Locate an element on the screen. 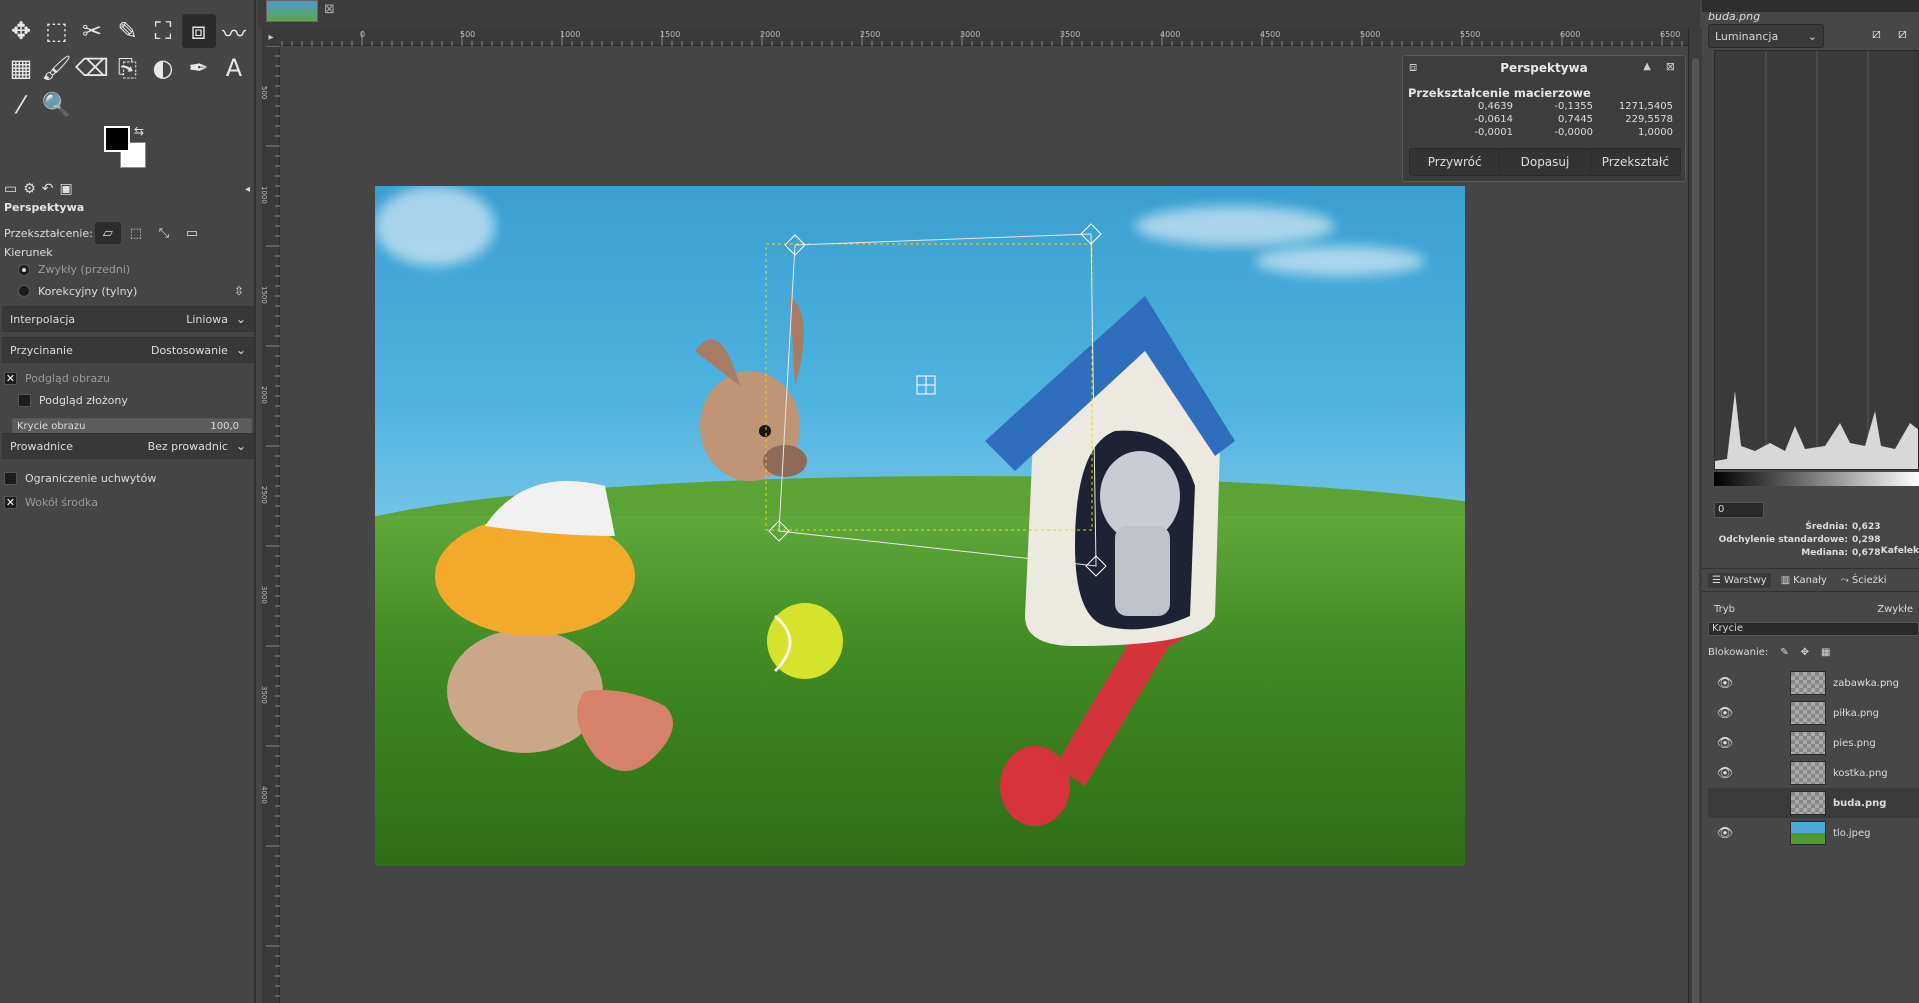 The image size is (1919, 1003). ruler-corner-icon: ▸ is located at coordinates (271, 37).